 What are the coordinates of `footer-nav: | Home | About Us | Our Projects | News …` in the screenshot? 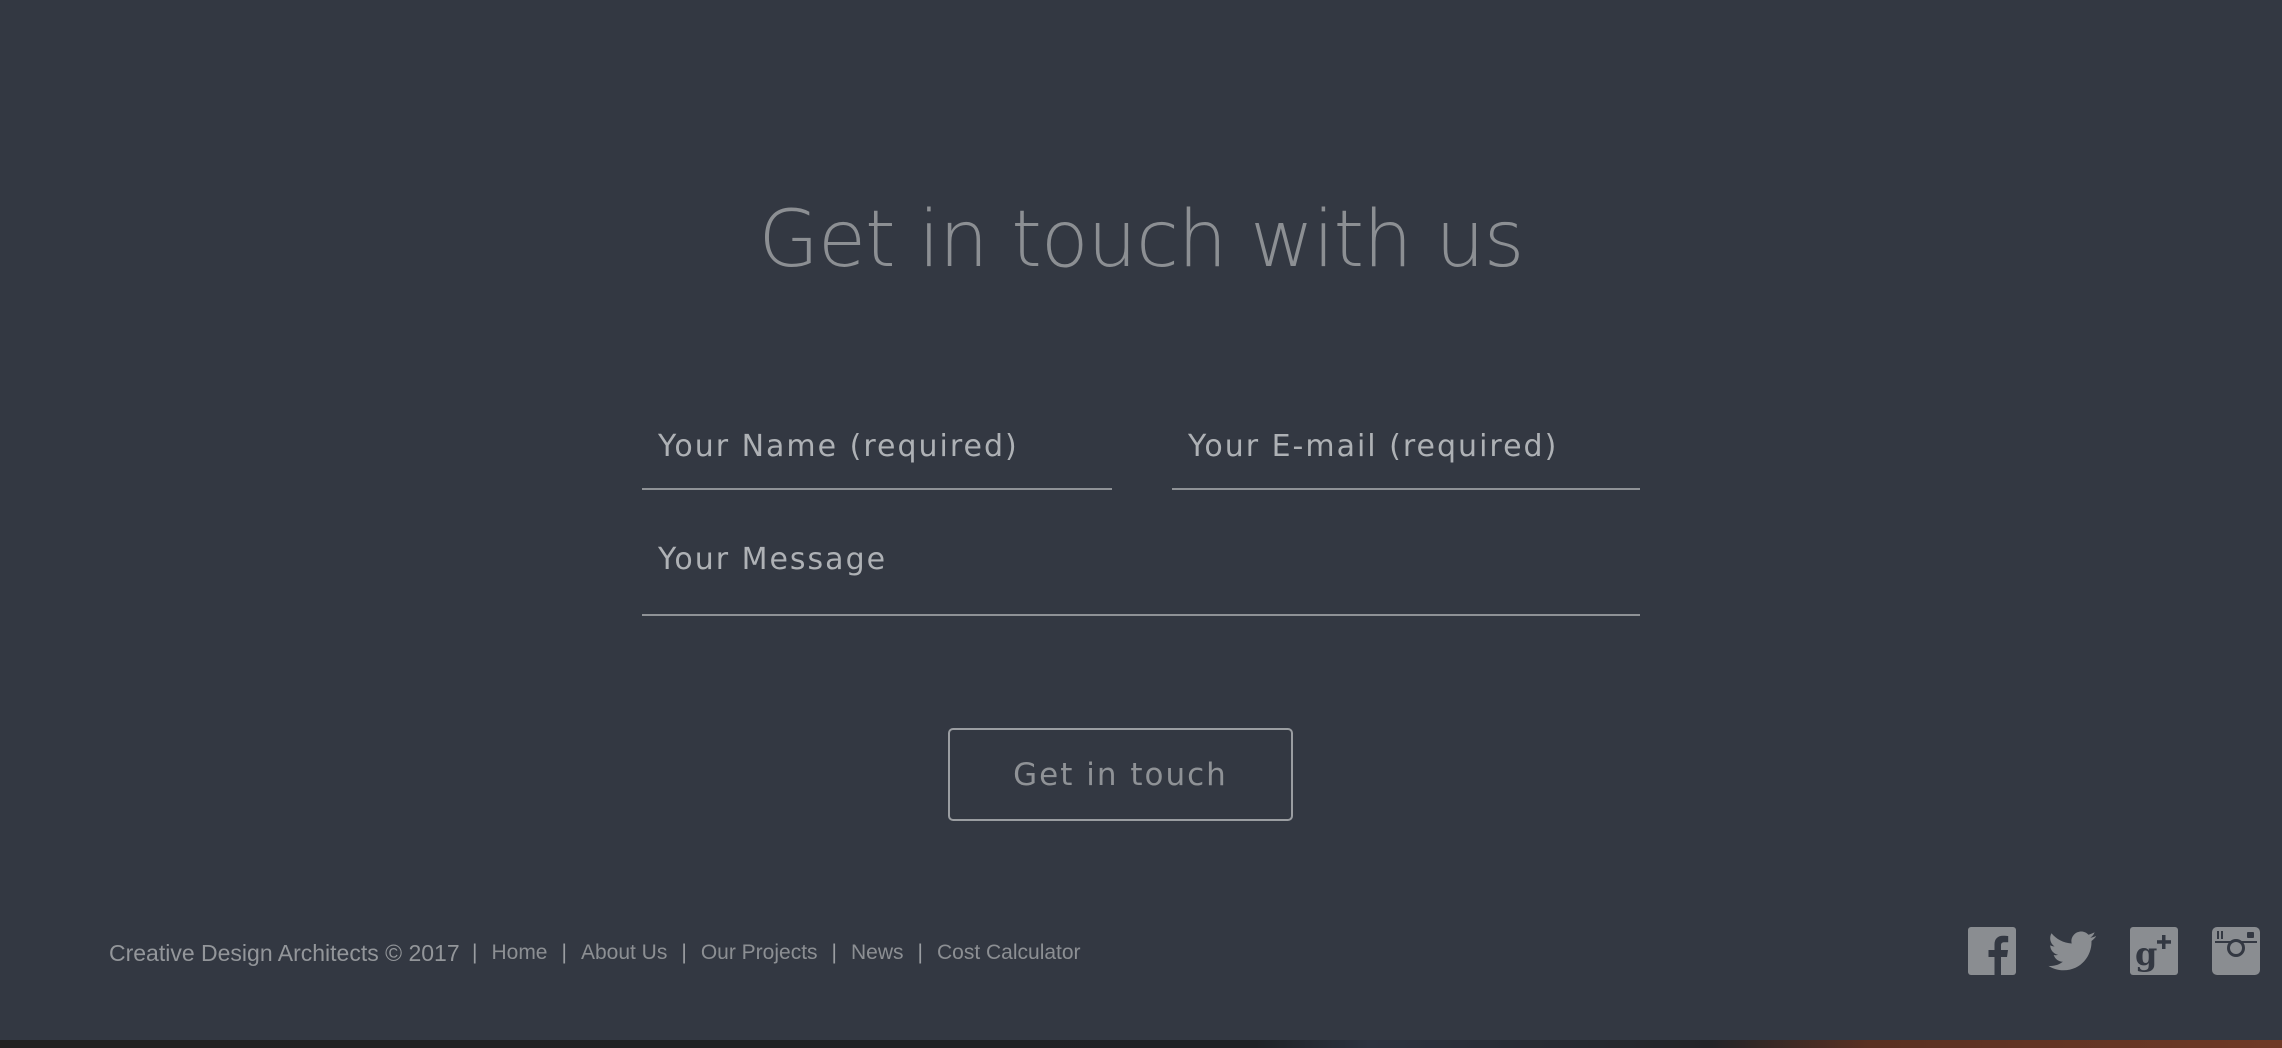 It's located at (776, 953).